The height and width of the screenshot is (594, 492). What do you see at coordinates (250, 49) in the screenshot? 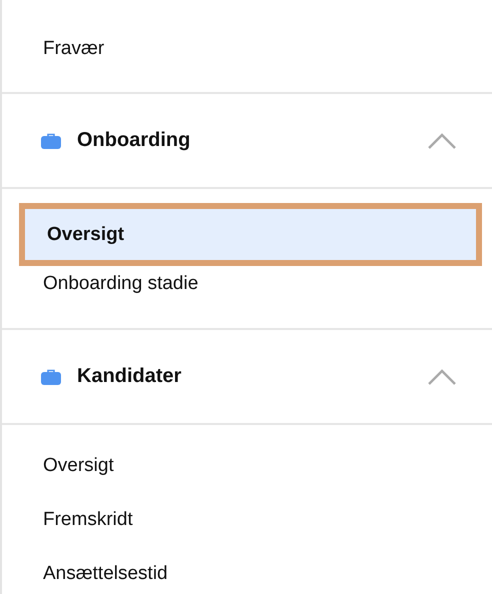
I see `menu-item: Fravær` at bounding box center [250, 49].